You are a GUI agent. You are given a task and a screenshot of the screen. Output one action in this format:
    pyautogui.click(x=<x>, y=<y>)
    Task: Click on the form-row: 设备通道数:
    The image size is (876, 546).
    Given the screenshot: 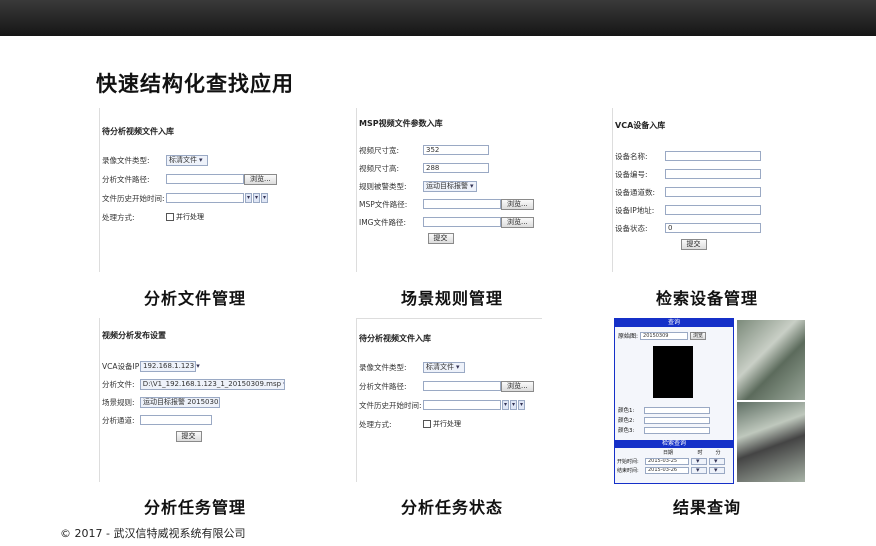 What is the action you would take?
    pyautogui.click(x=698, y=192)
    